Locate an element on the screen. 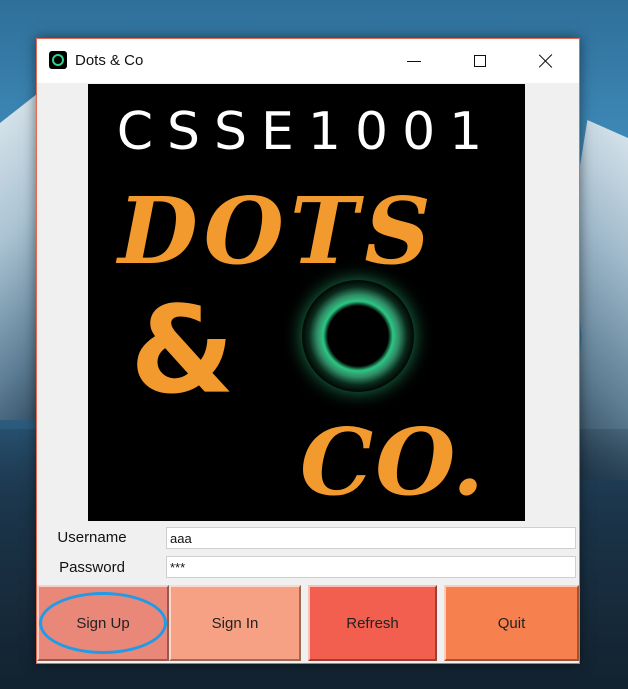  logo-dots-text: DOTS is located at coordinates (277, 231).